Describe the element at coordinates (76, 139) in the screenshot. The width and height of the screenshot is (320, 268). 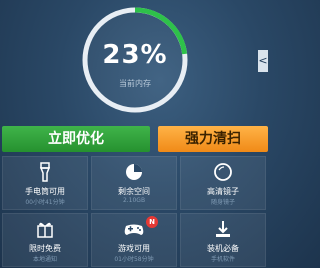
I see `optimize-now-button: 立即优化` at that location.